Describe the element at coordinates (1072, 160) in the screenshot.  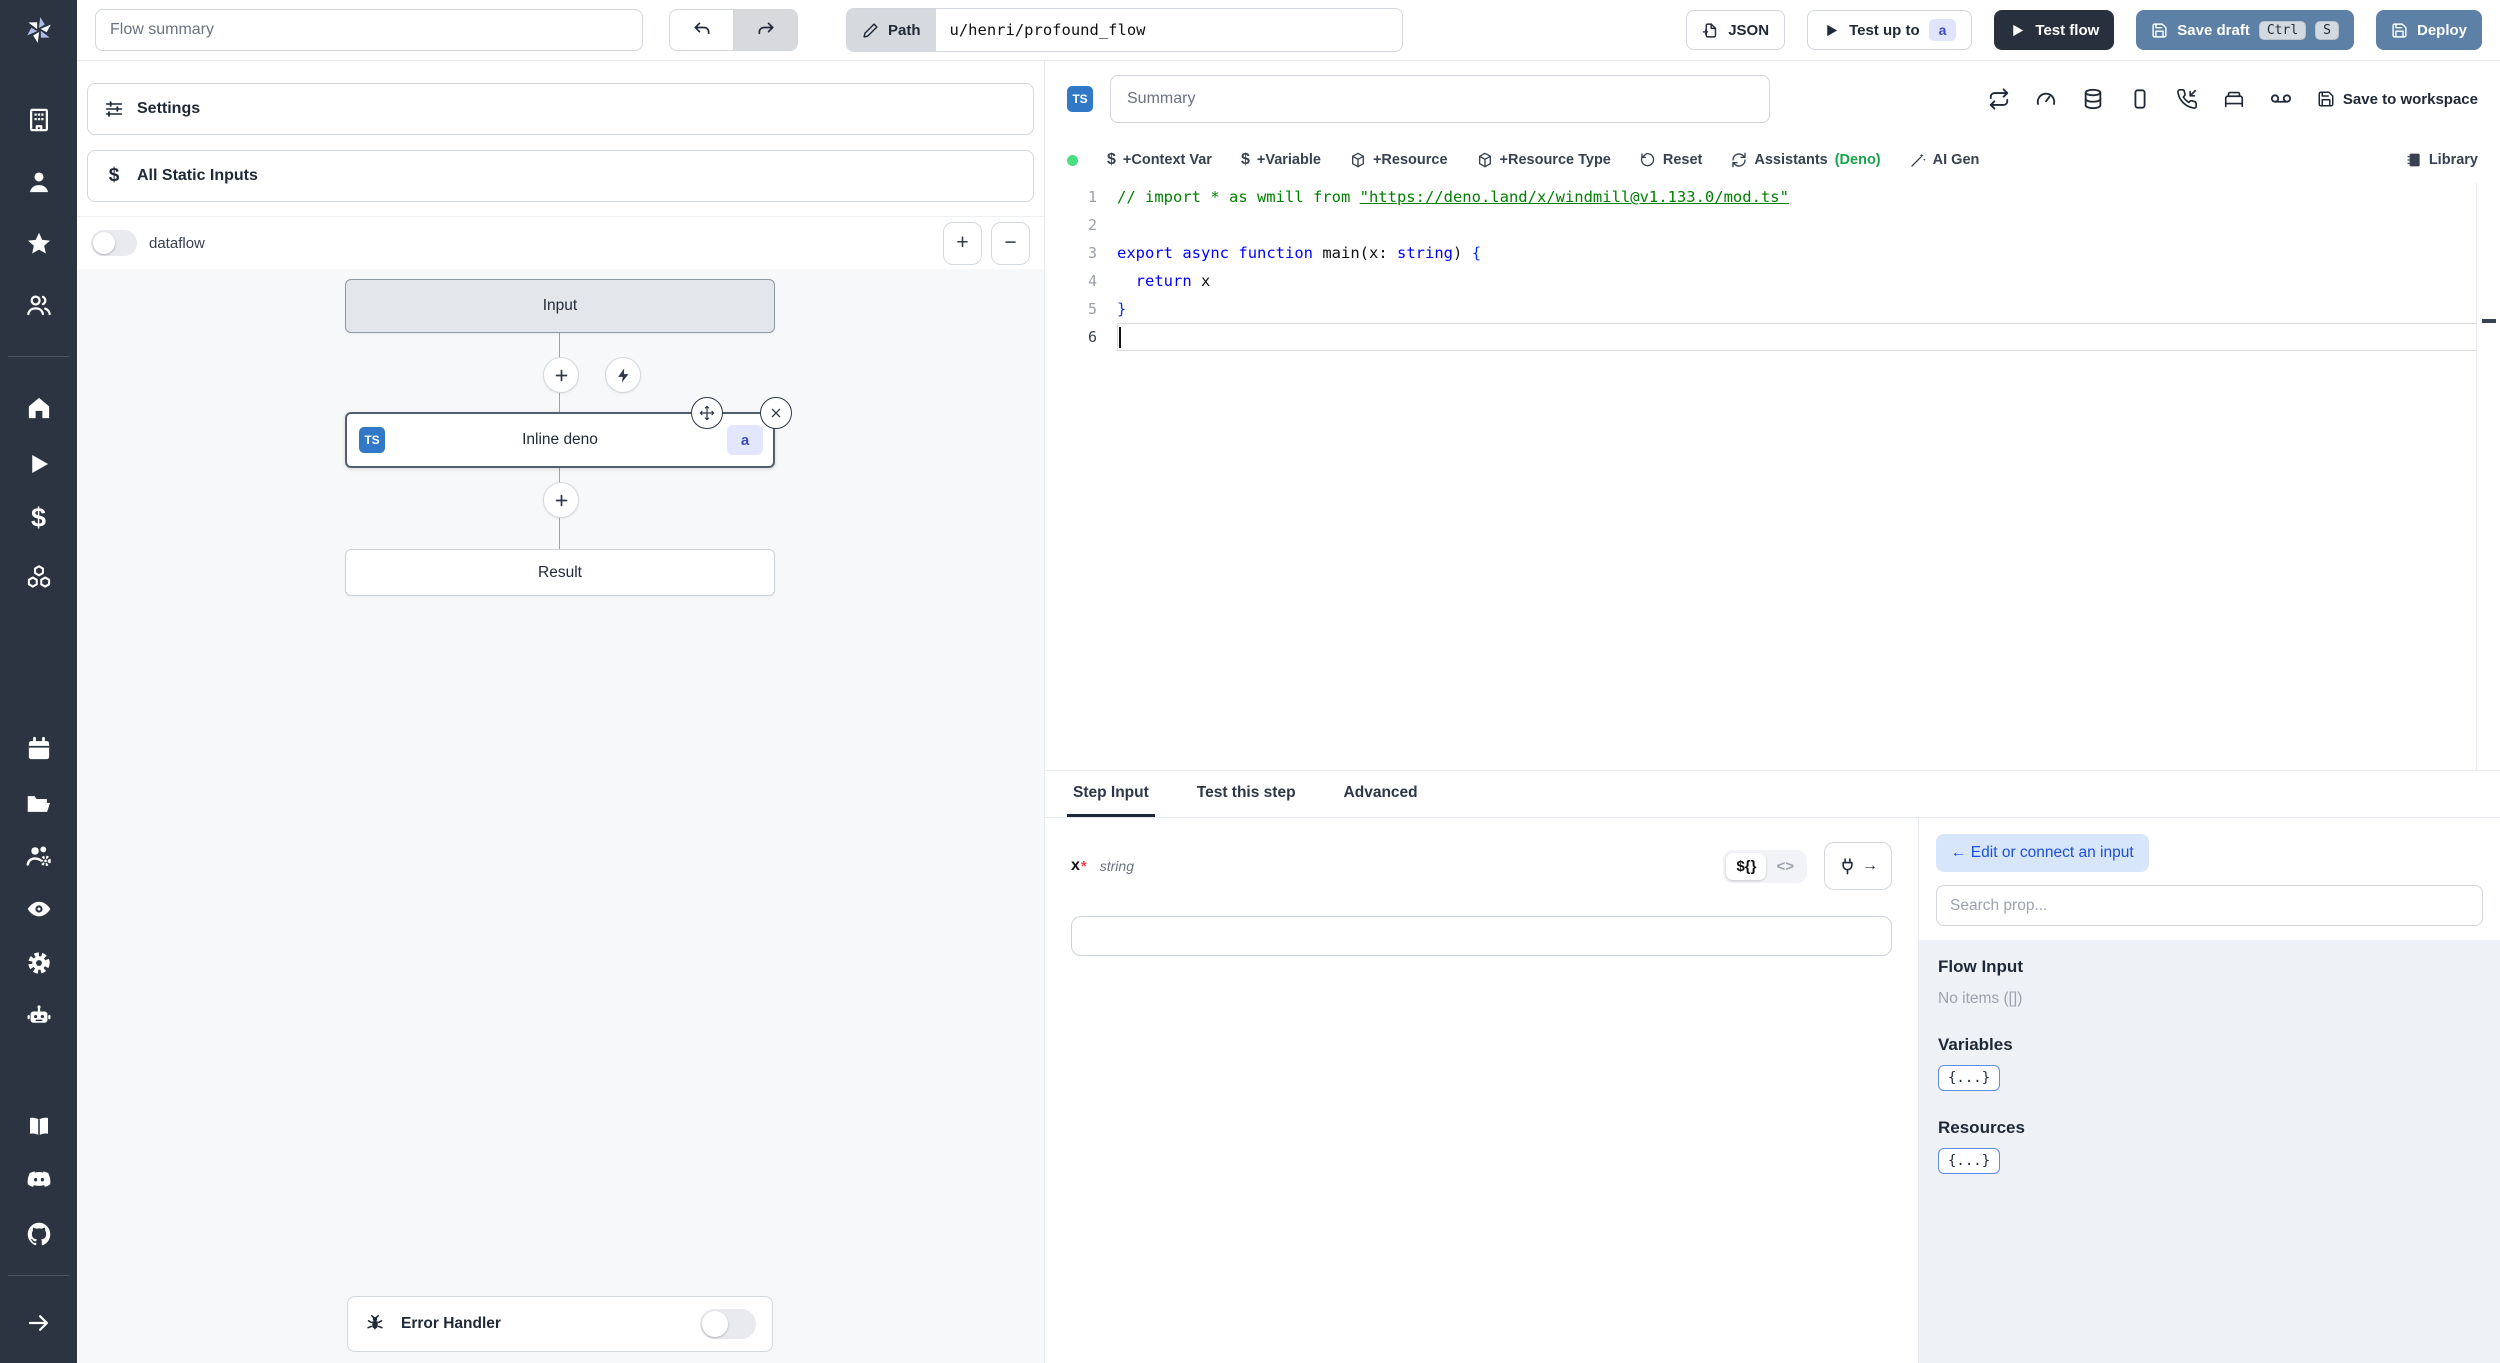
I see `language-ready-indicator` at that location.